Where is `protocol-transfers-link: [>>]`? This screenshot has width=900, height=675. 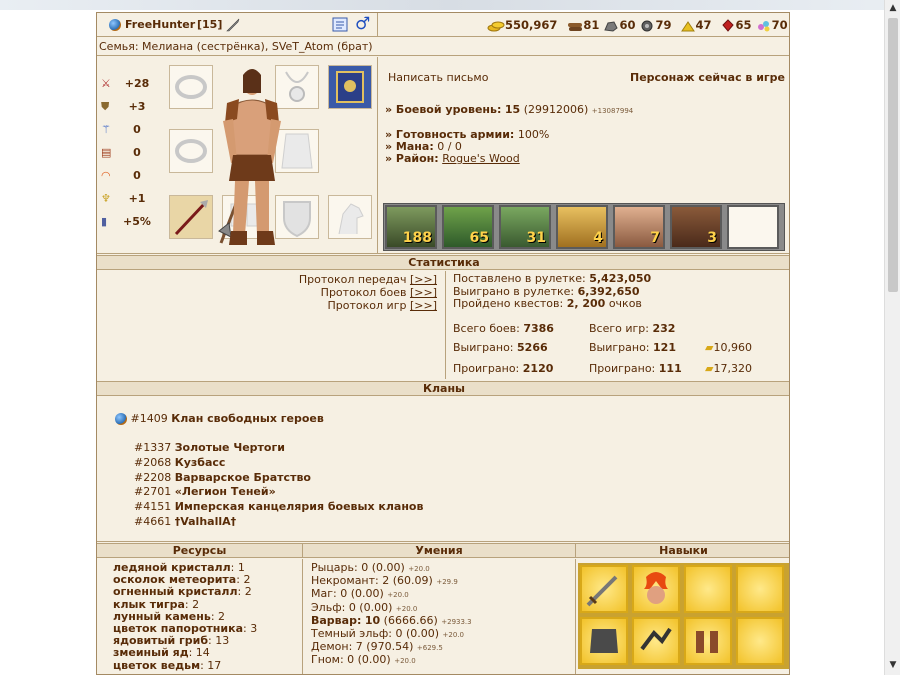 protocol-transfers-link: [>>] is located at coordinates (423, 279).